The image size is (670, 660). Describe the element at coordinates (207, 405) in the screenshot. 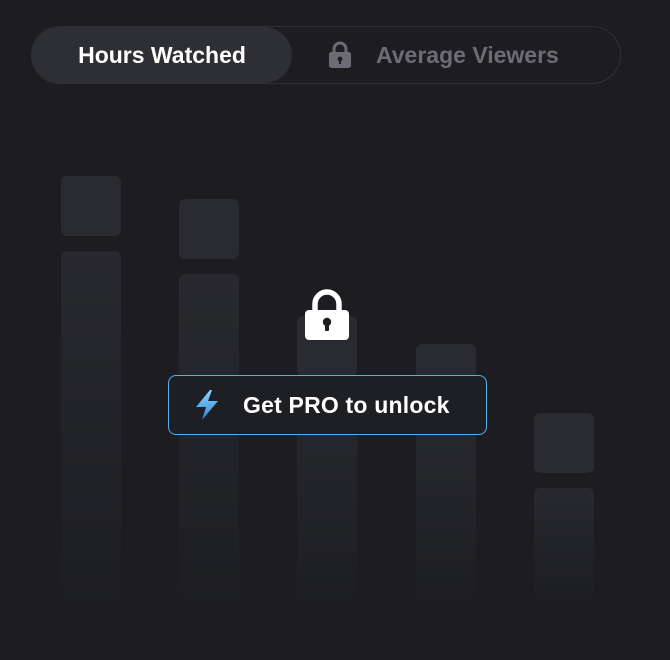

I see `lightning-bolt-icon` at that location.